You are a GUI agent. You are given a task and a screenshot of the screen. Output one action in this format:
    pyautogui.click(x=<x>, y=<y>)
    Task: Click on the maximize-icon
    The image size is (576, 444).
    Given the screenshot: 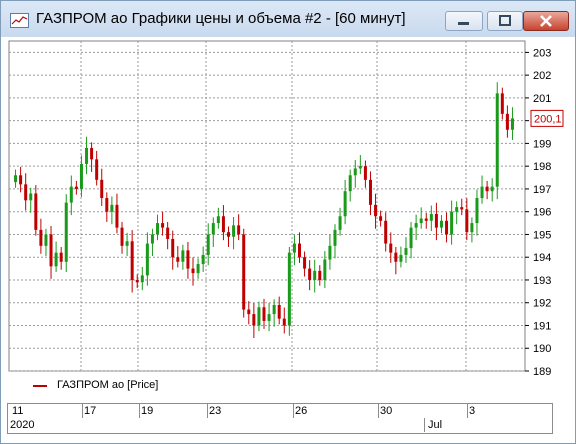 What is the action you would take?
    pyautogui.click(x=505, y=20)
    